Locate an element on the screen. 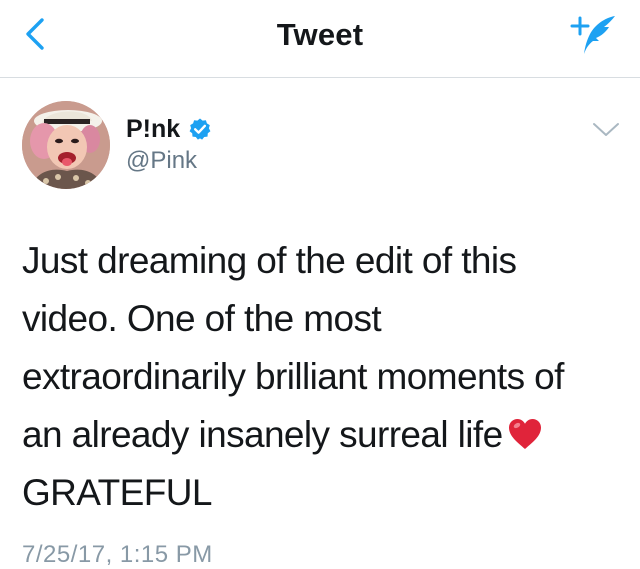 This screenshot has width=640, height=569. top-nav-bar: Tweet is located at coordinates (320, 39).